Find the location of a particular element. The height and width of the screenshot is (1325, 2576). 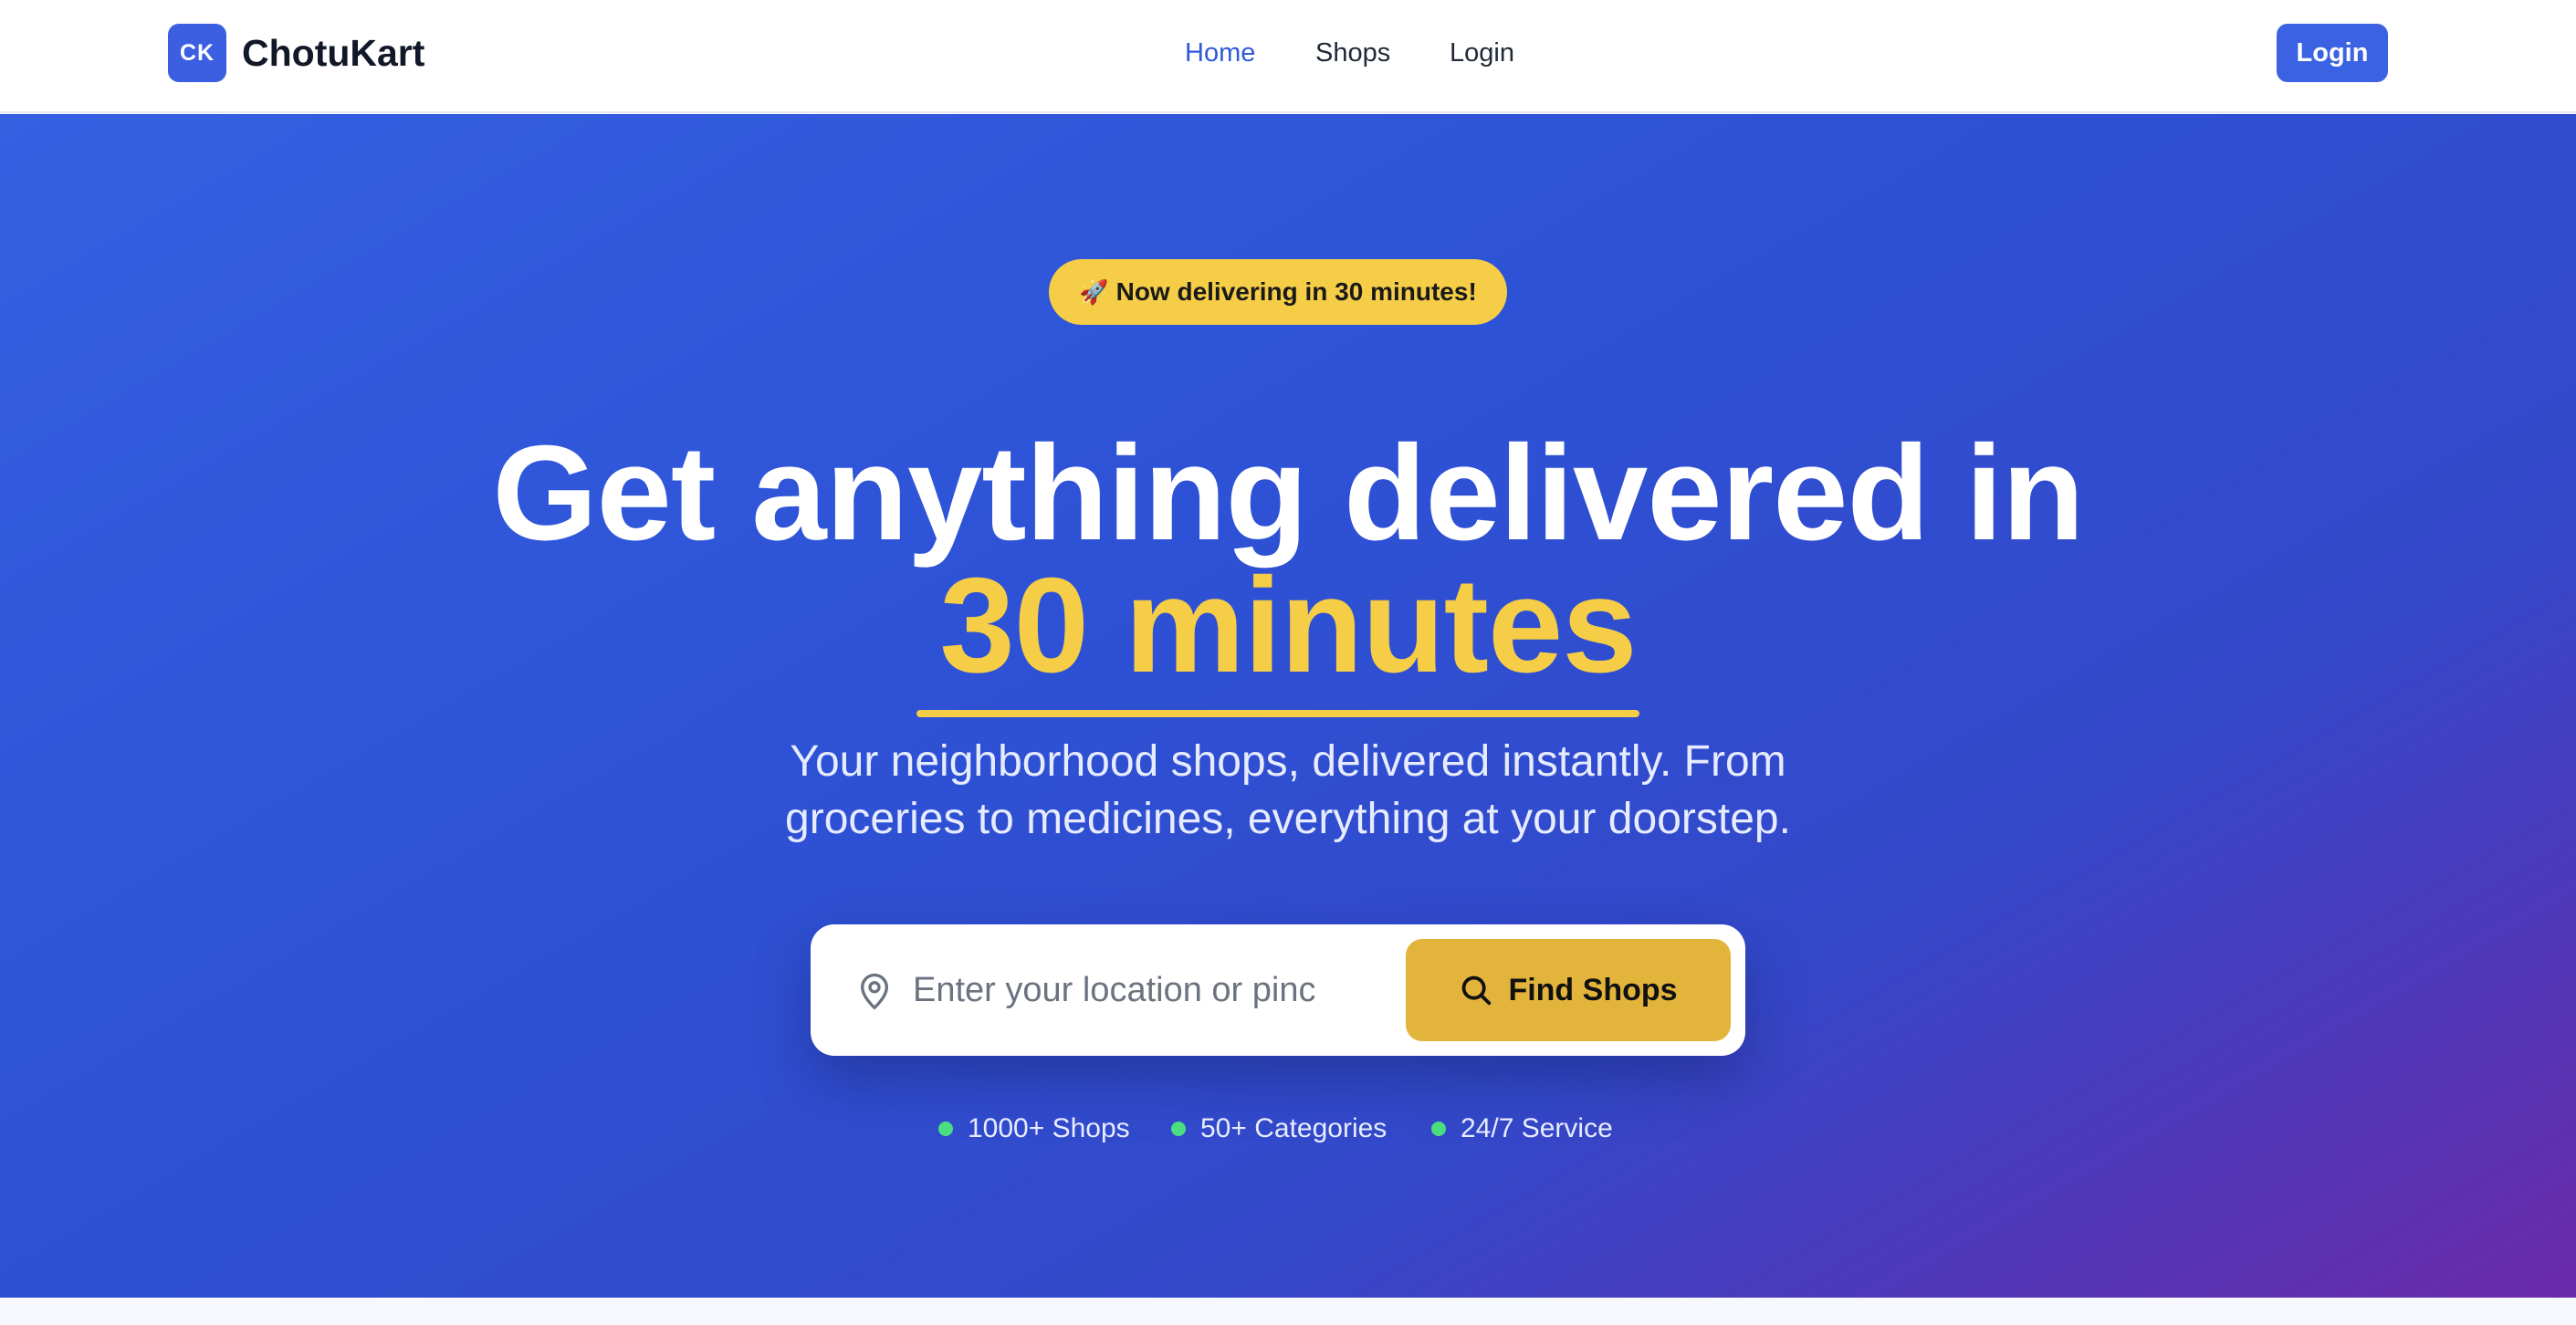

next-section-edge is located at coordinates (1288, 1311).